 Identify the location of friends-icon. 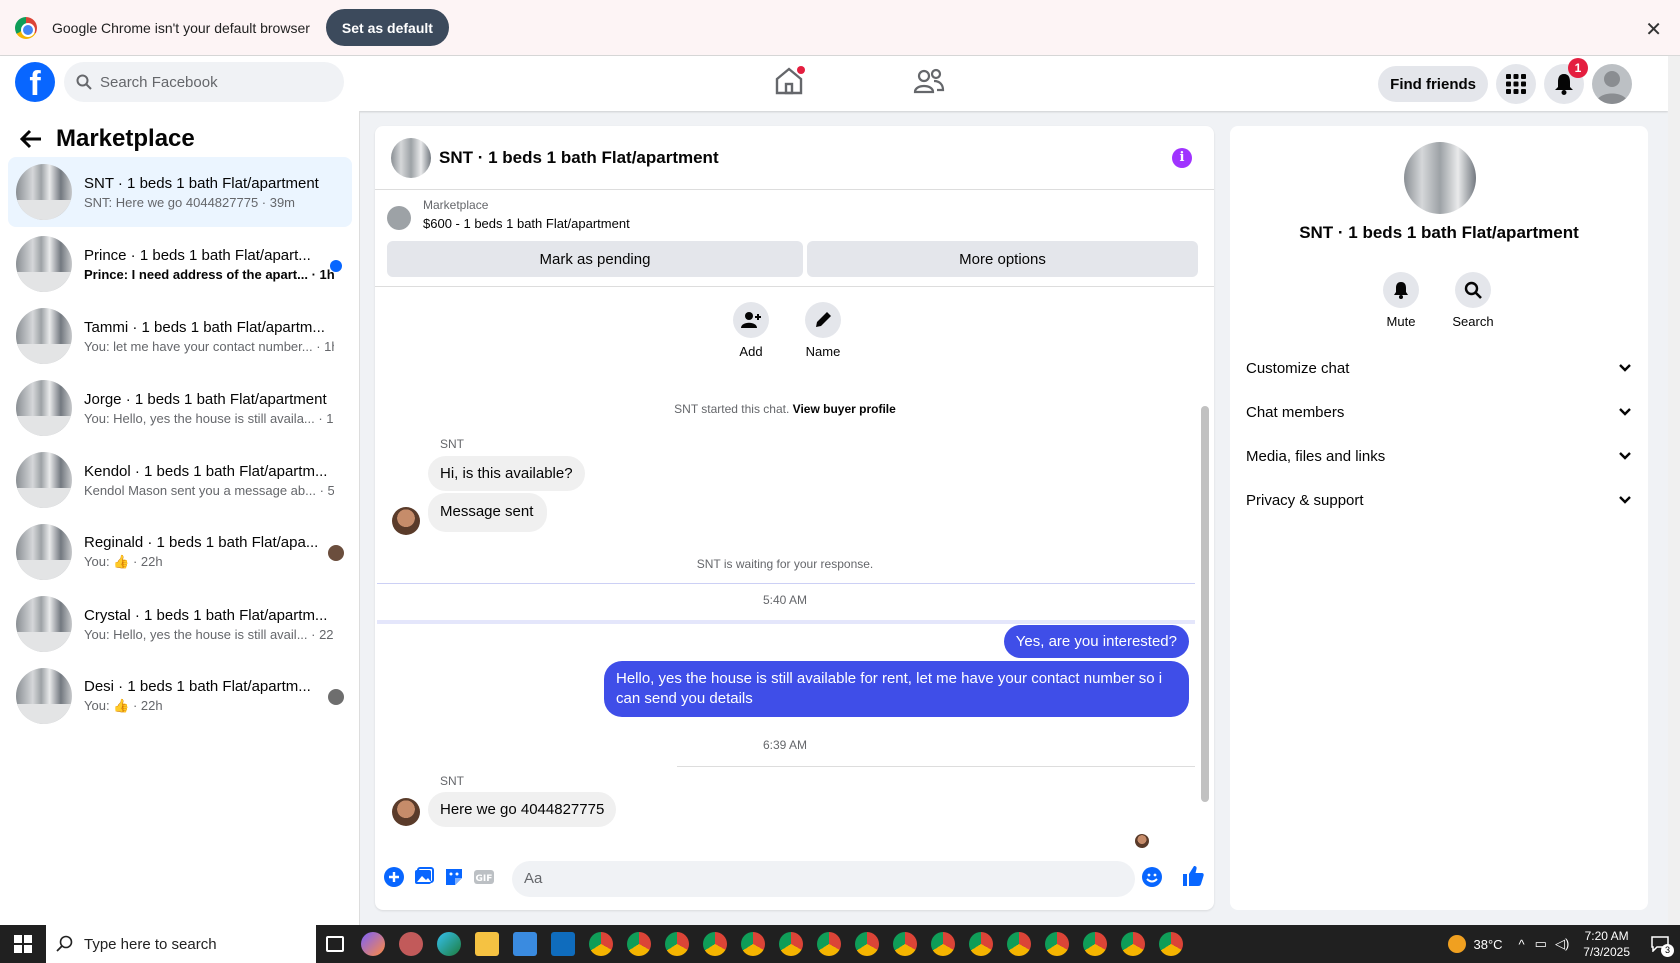
(932, 83).